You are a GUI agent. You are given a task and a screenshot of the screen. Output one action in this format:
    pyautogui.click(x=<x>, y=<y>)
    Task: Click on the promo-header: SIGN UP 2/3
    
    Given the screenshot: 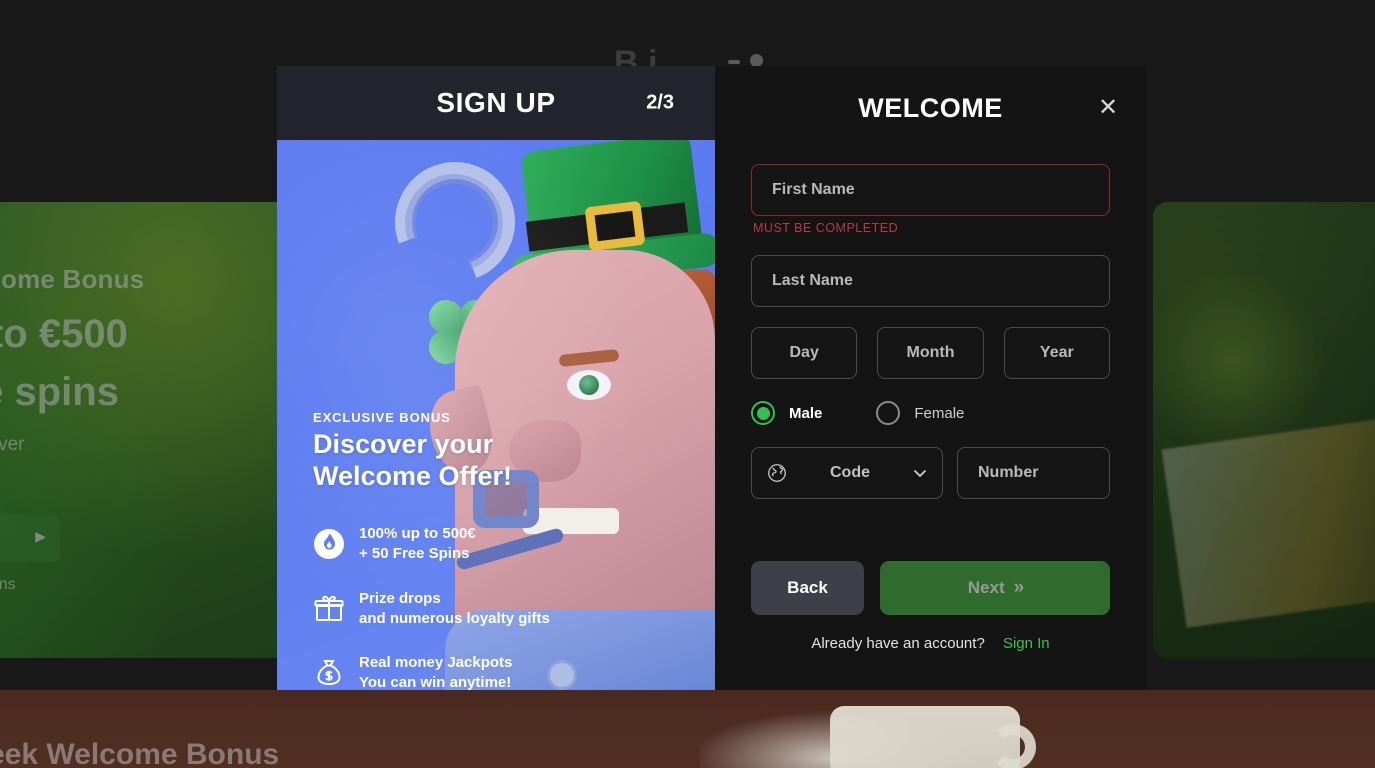 What is the action you would take?
    pyautogui.click(x=496, y=103)
    